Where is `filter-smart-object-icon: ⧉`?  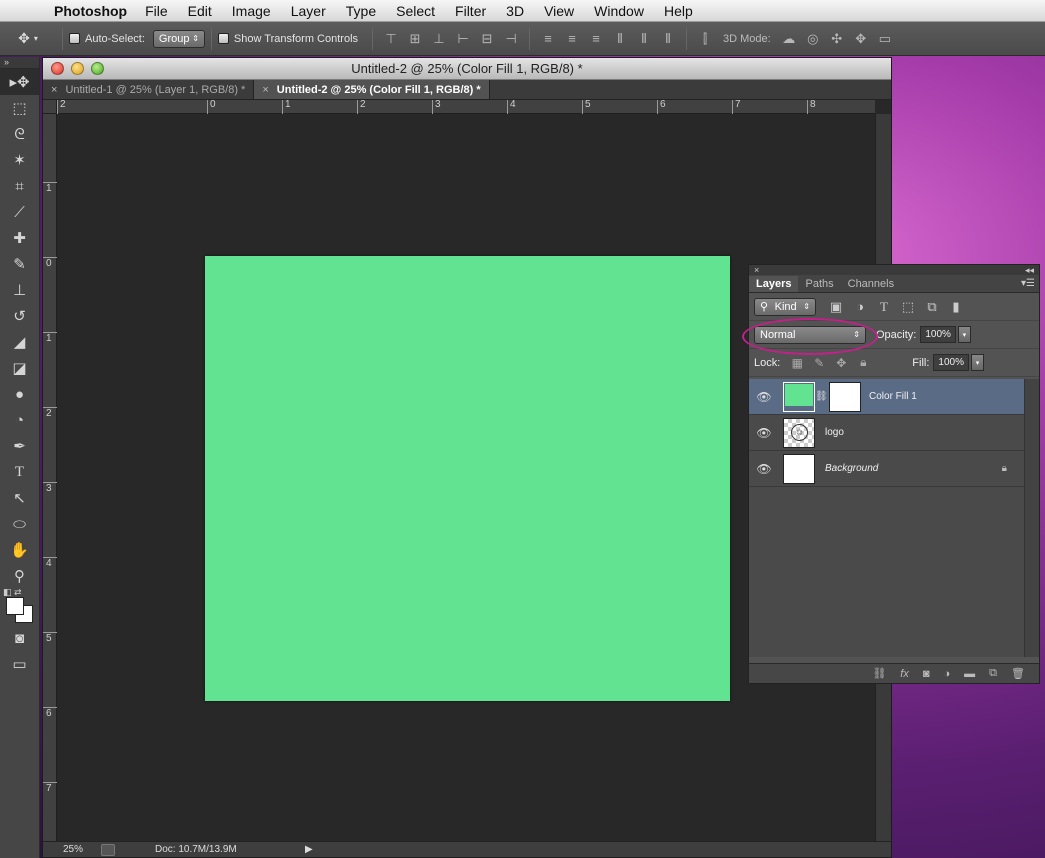 filter-smart-object-icon: ⧉ is located at coordinates (932, 307).